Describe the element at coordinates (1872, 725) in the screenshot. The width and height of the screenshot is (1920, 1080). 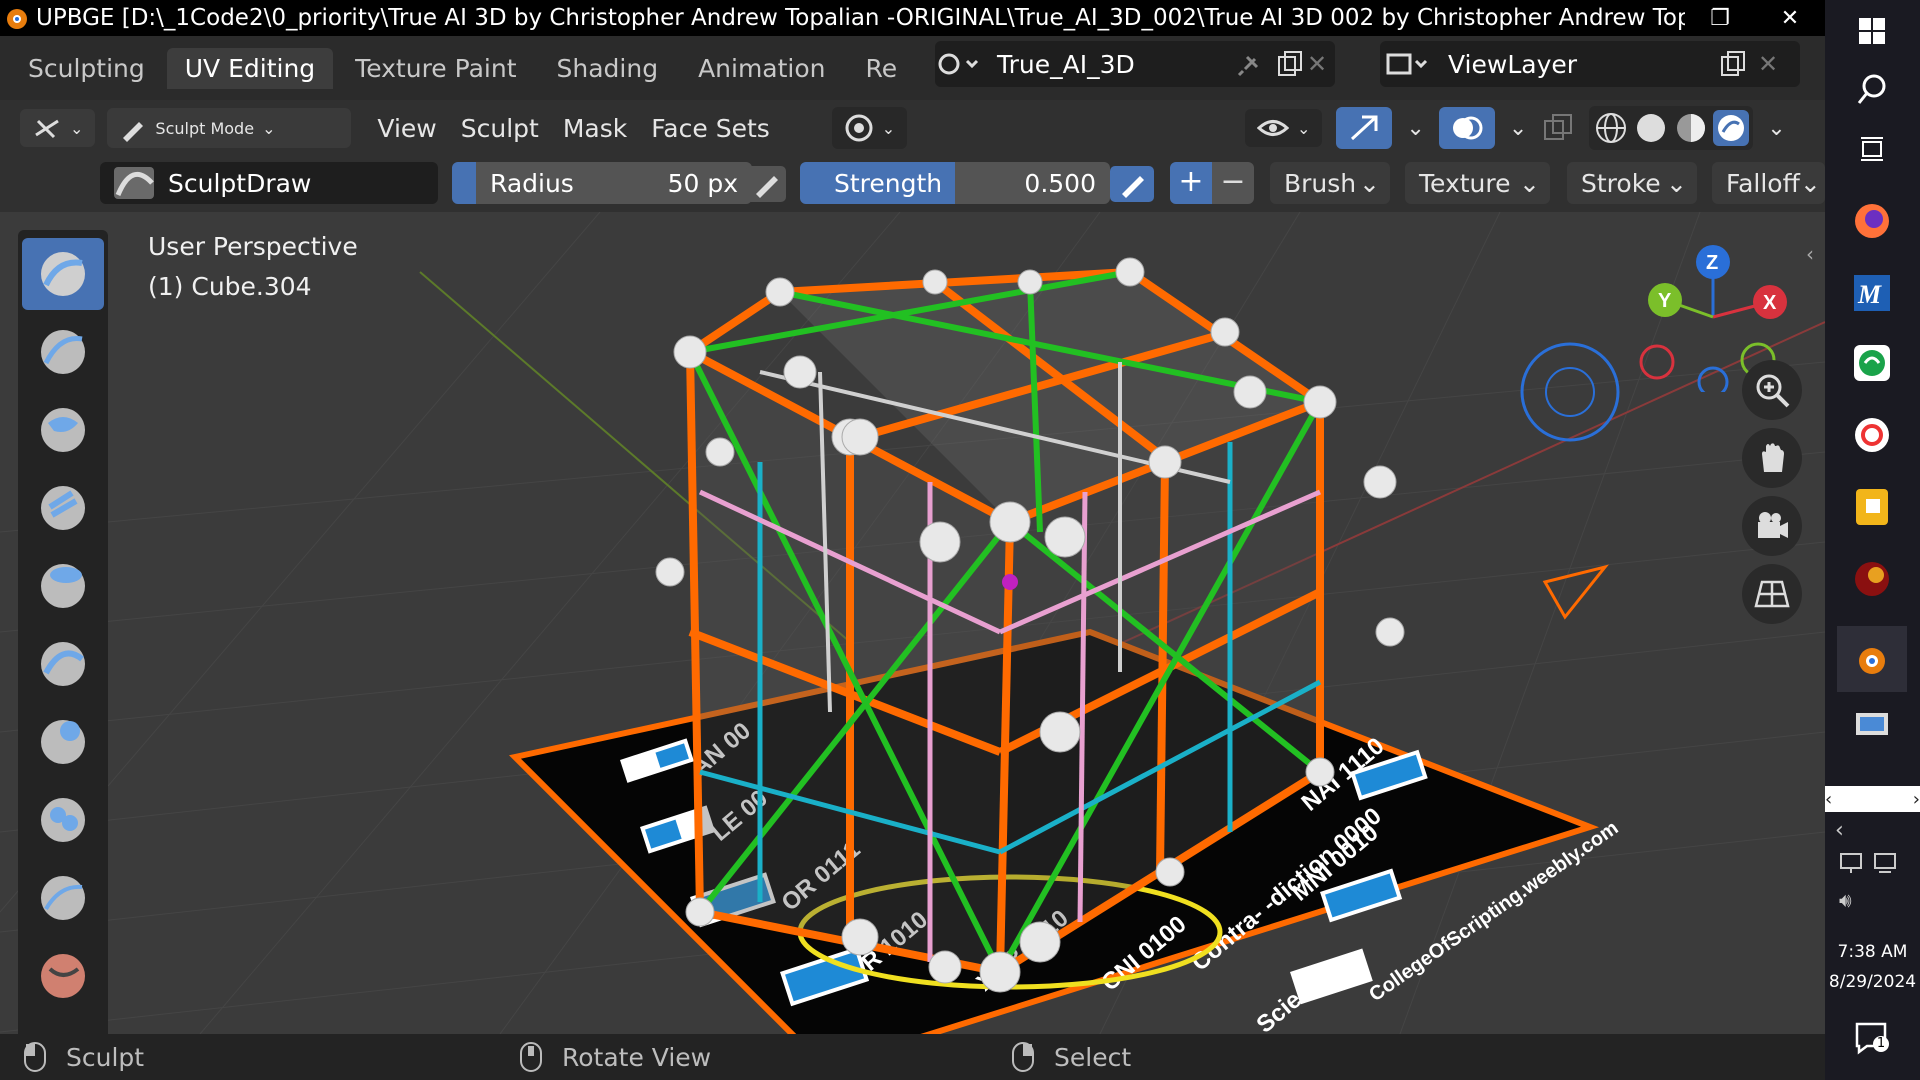
I see `monitor-app-icon` at that location.